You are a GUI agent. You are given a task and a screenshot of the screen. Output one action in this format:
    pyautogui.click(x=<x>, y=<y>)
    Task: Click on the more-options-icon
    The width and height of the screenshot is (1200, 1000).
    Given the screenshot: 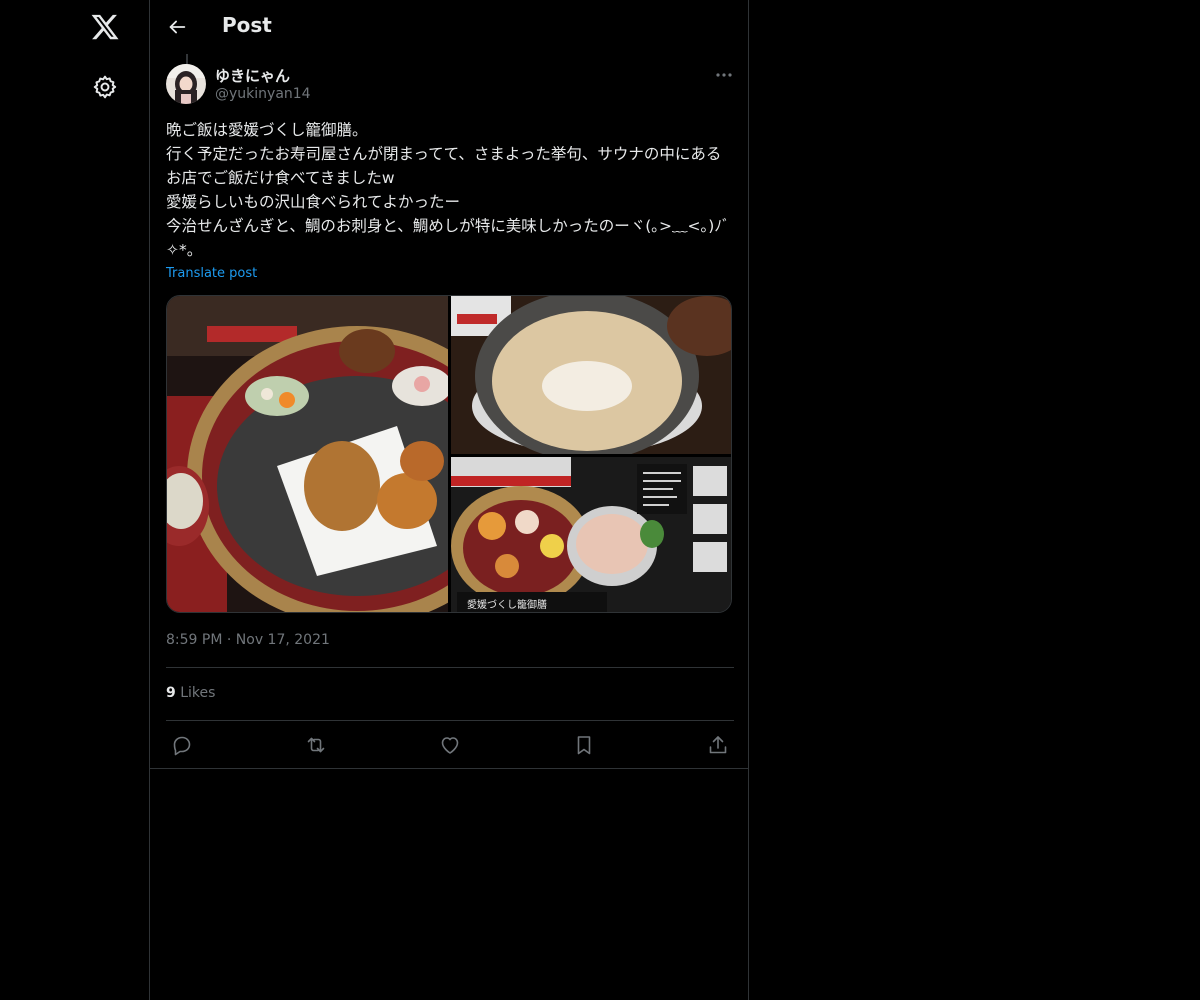 What is the action you would take?
    pyautogui.click(x=724, y=75)
    